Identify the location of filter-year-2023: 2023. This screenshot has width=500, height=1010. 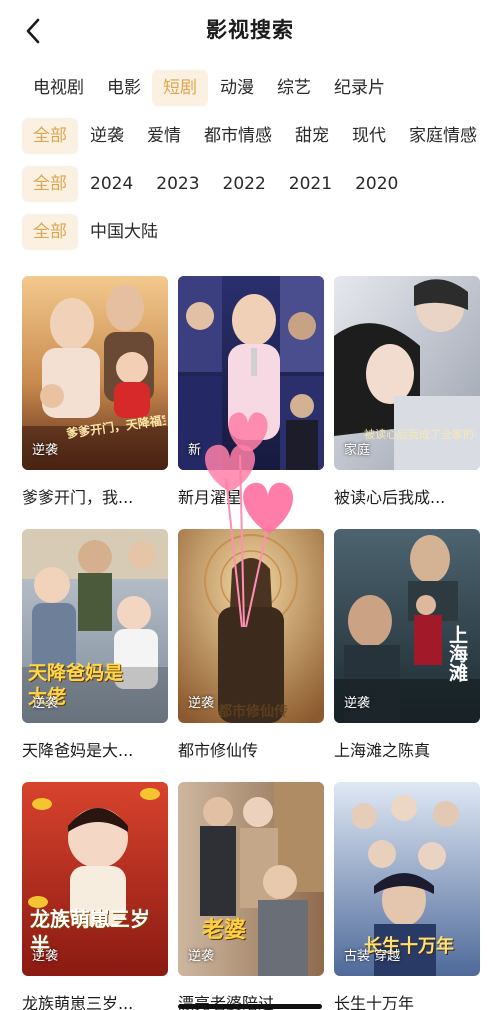
(177, 184).